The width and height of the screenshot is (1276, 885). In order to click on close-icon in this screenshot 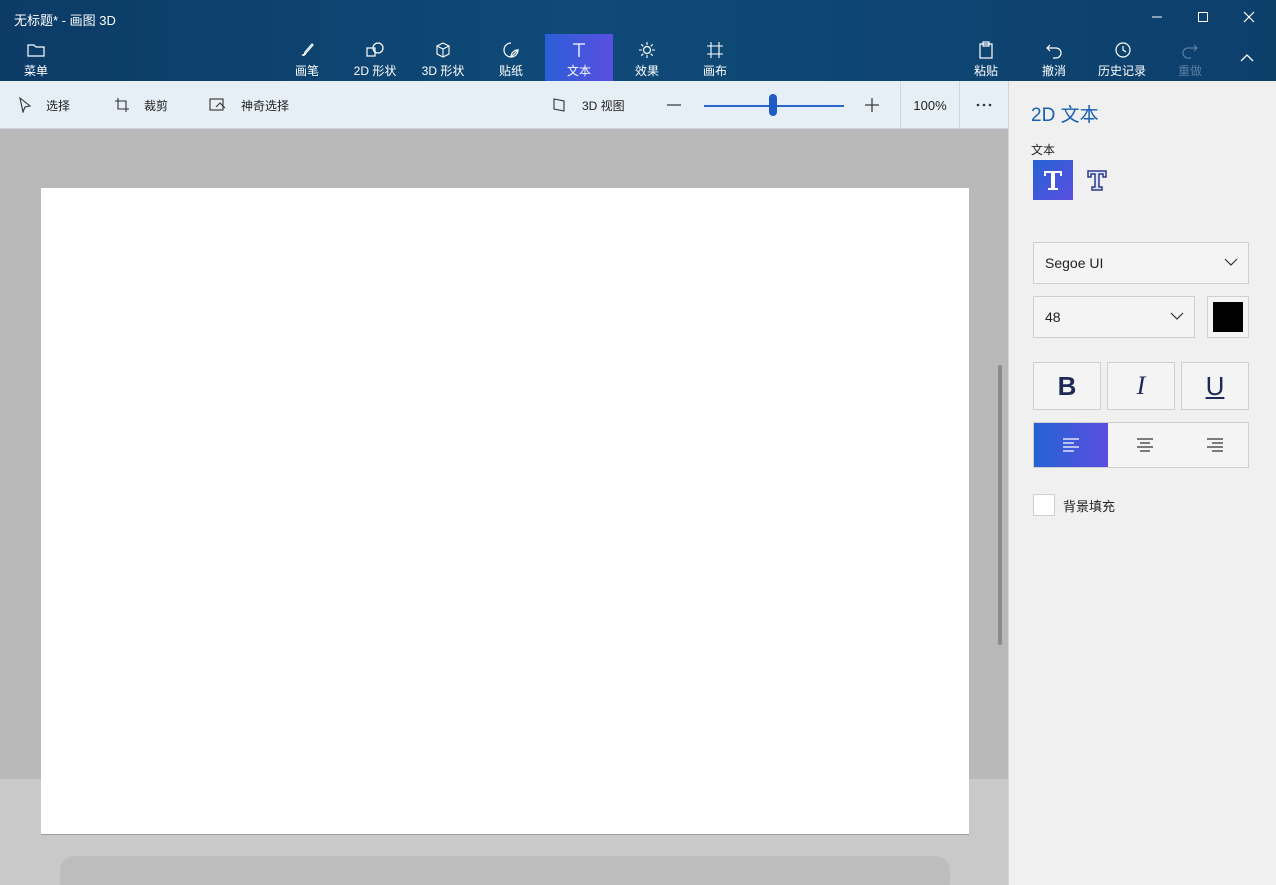, I will do `click(1249, 17)`.